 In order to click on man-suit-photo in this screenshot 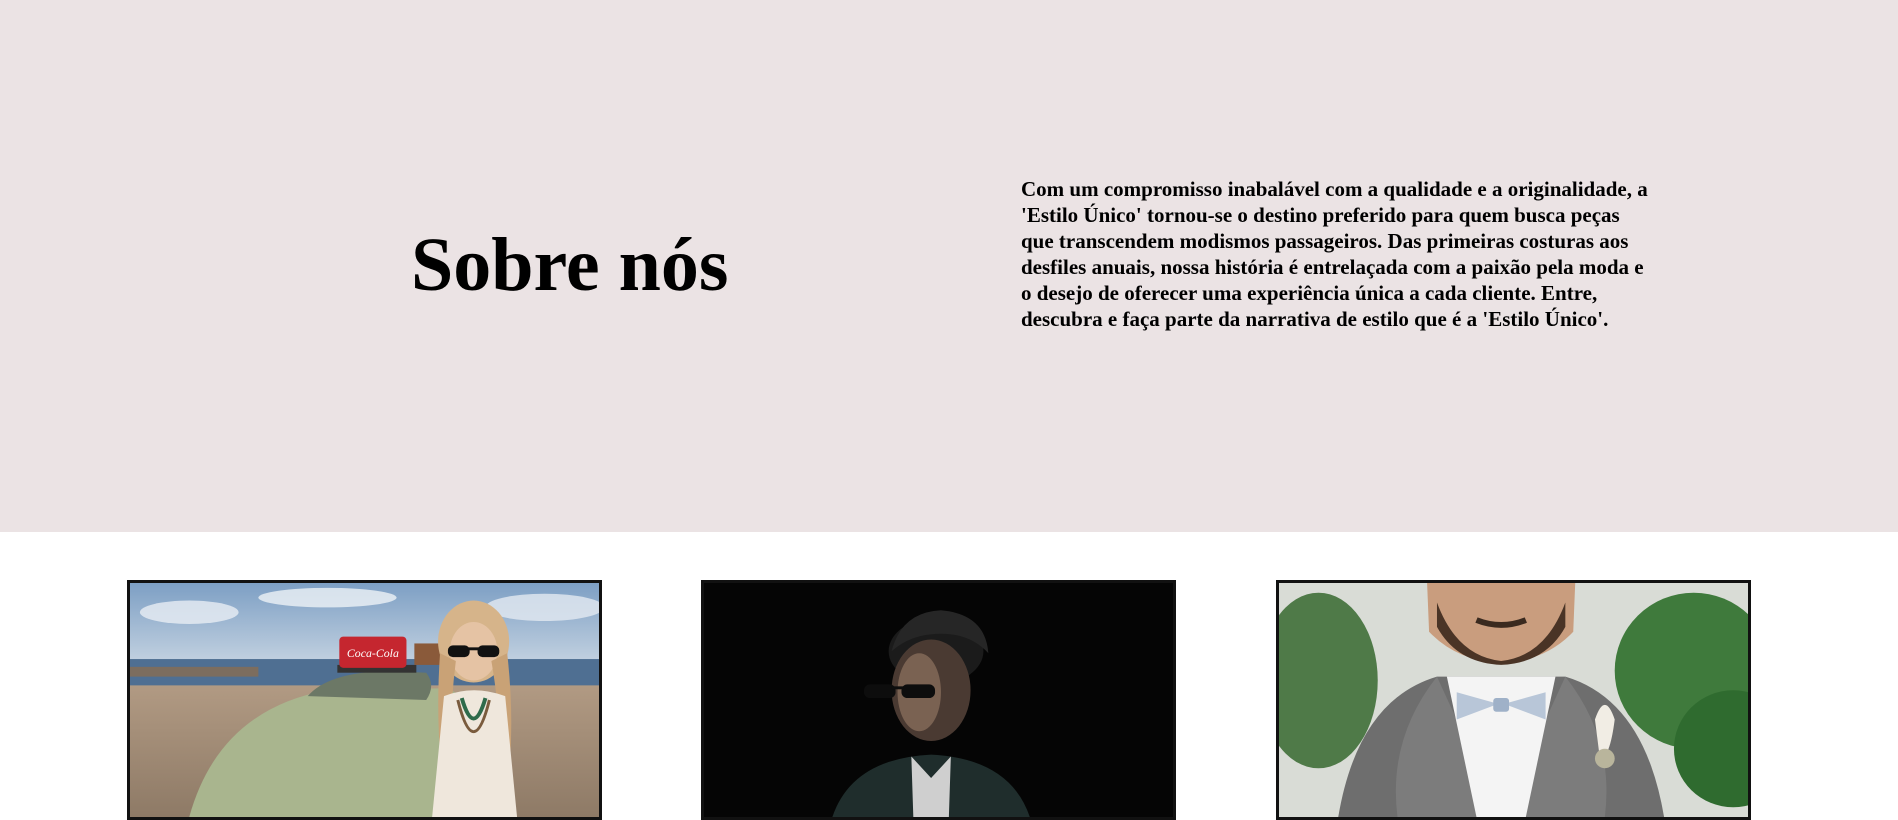, I will do `click(1513, 700)`.